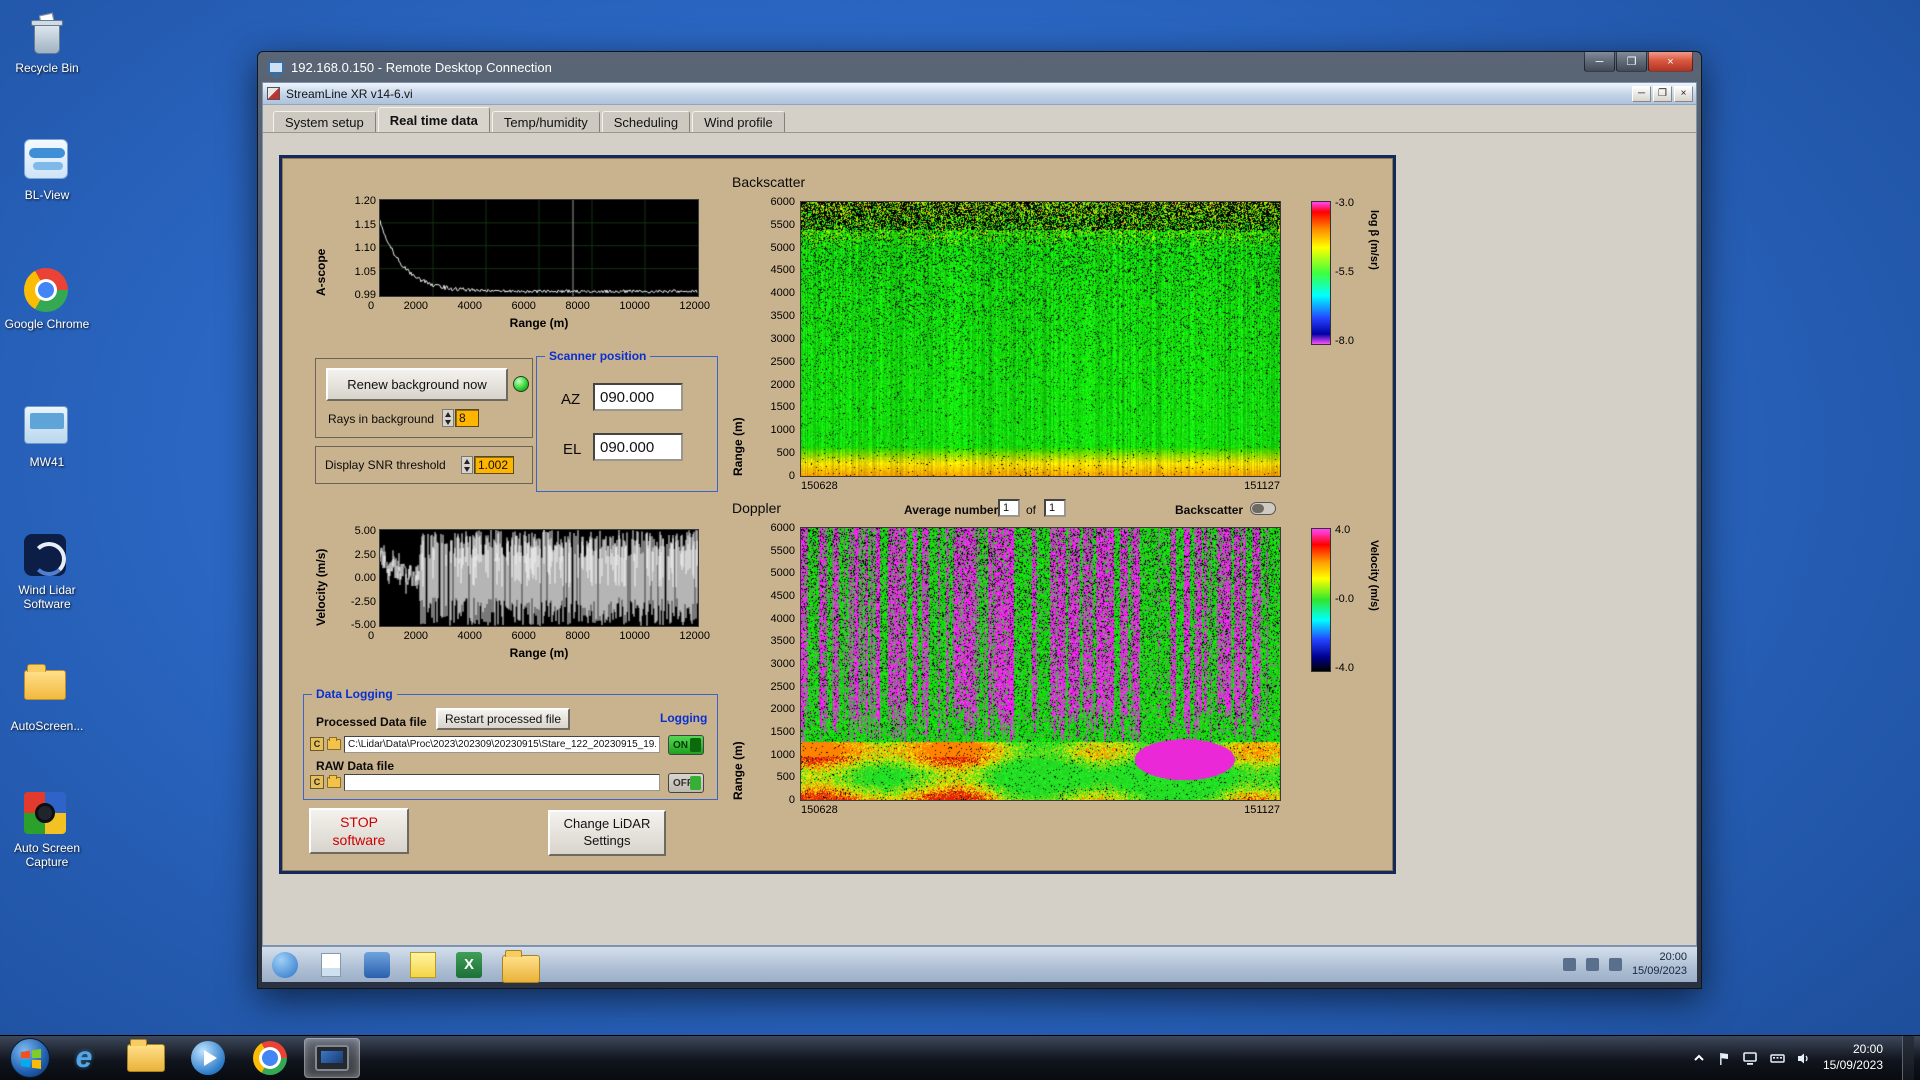 This screenshot has width=1920, height=1080. Describe the element at coordinates (979, 94) in the screenshot. I see `streamline-titlebar: StreamLine XR v14-6.vi ─ ❐ ×` at that location.